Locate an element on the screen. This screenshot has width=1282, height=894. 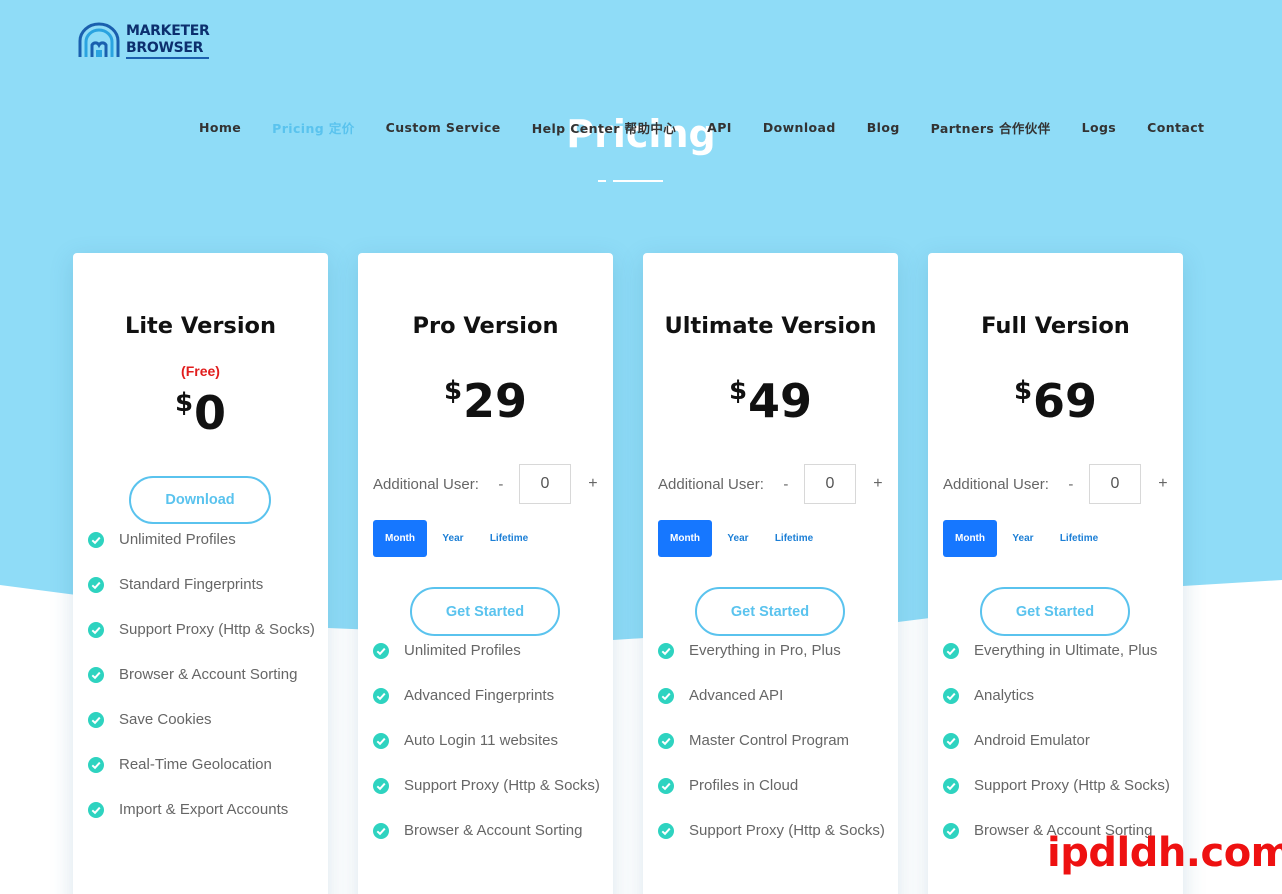
plan-title: Full Version is located at coordinates (1055, 326).